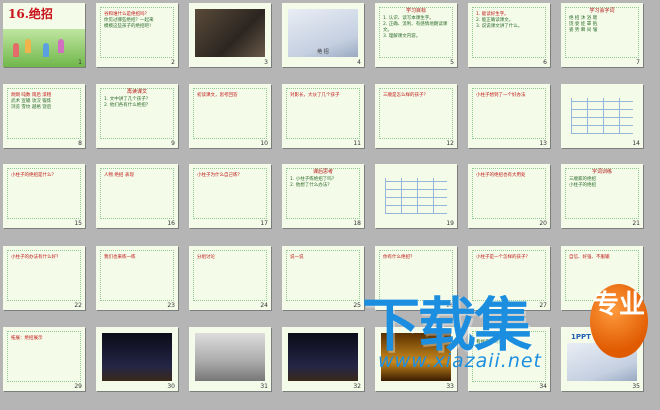 Image resolution: width=660 pixels, height=410 pixels. What do you see at coordinates (217, 95) in the screenshot?
I see `slide-text: 初读课文，思考回答` at bounding box center [217, 95].